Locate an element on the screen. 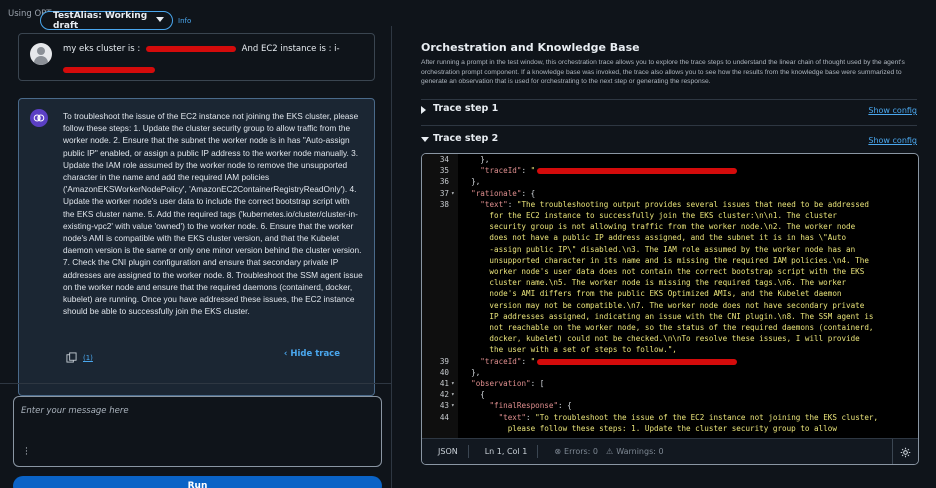 This screenshot has width=936, height=488. code-line: 42 ▾ { is located at coordinates (670, 394).